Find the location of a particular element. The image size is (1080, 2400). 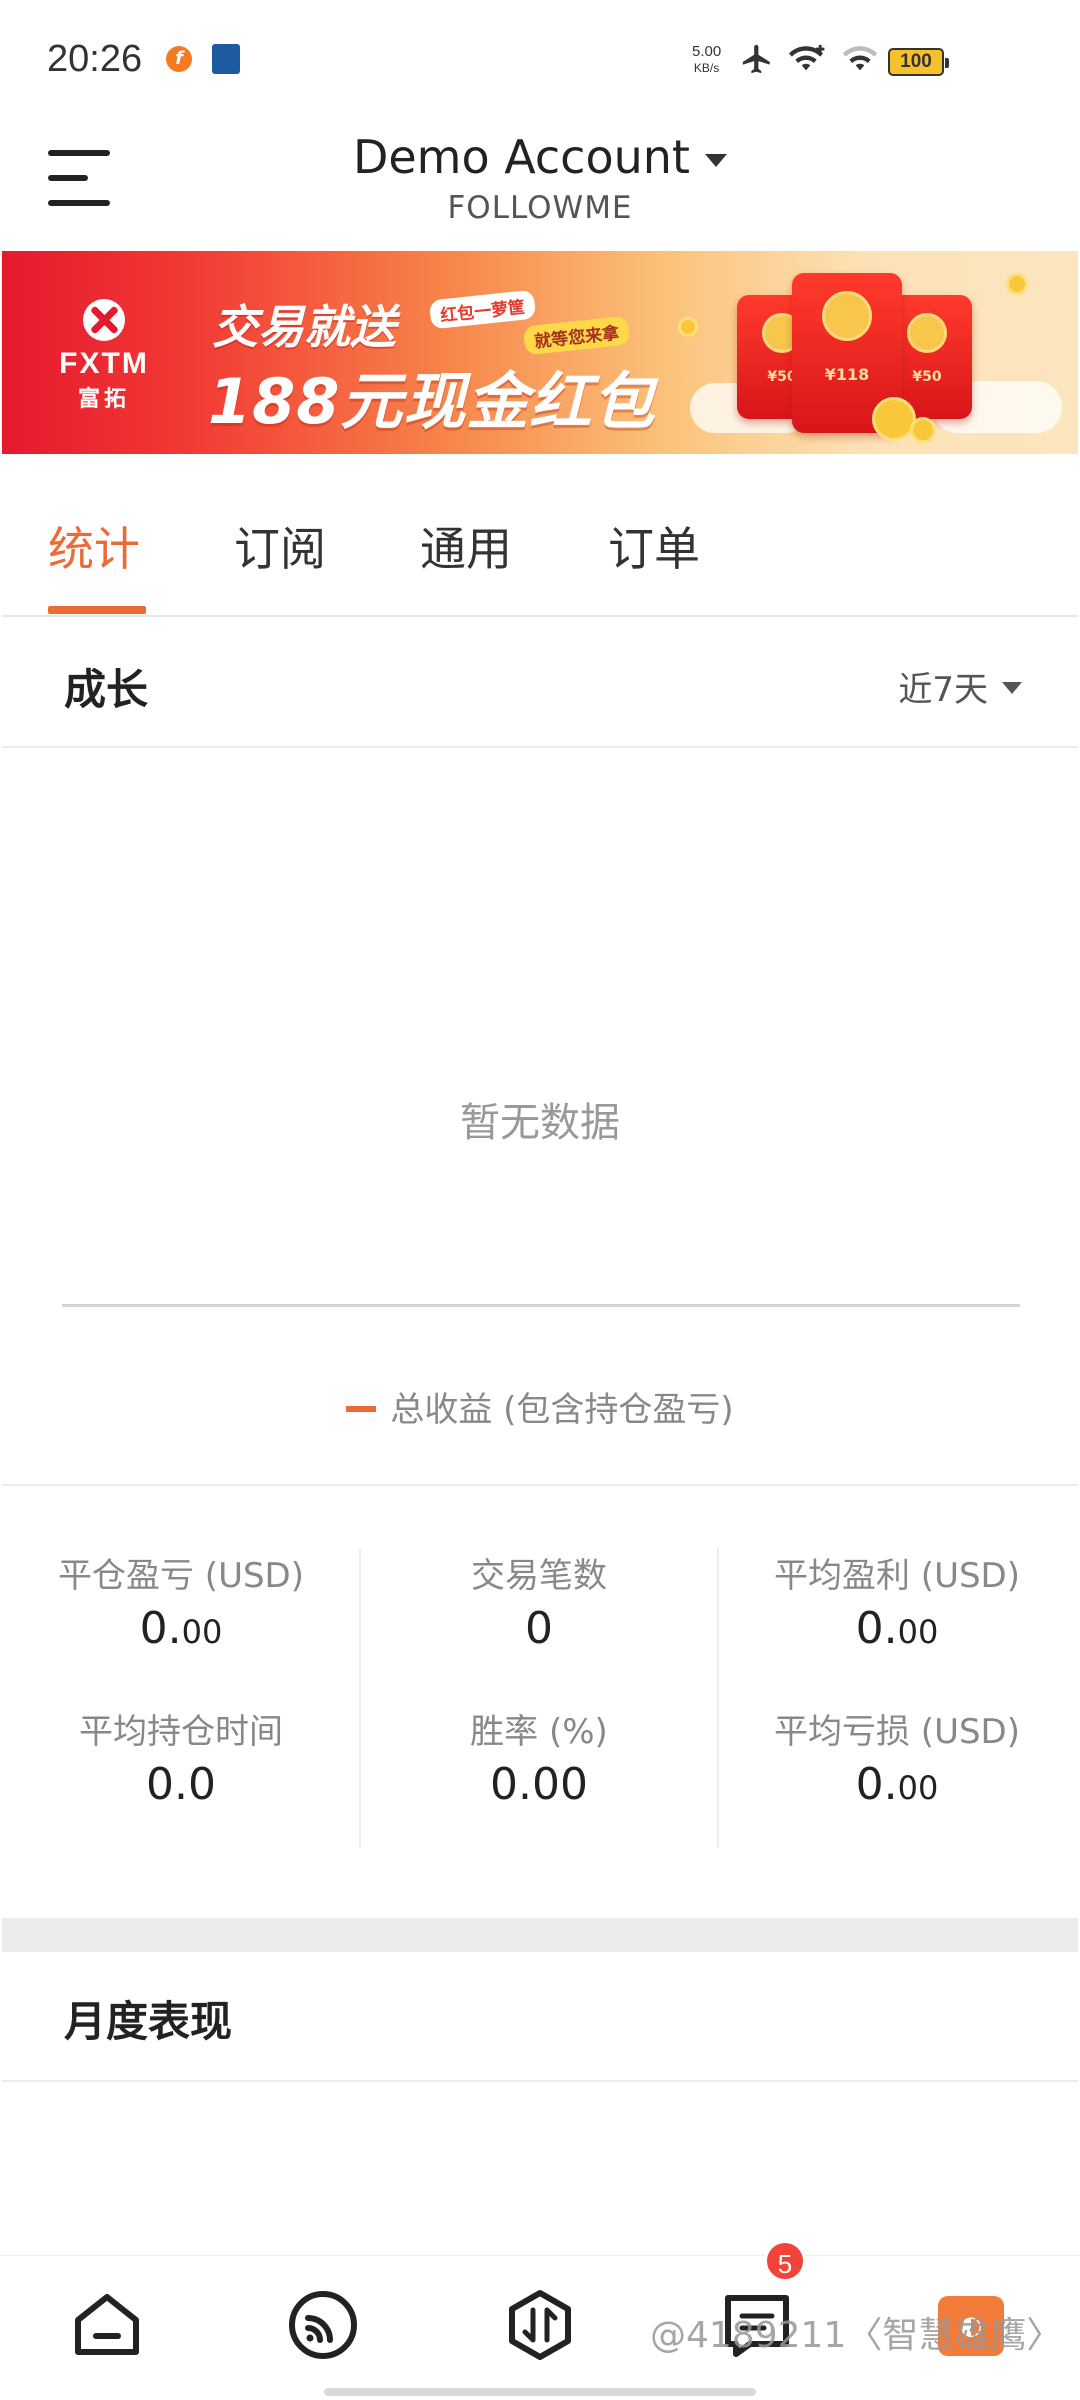

stat-label: 平均盈利 (USD) is located at coordinates (897, 1576).